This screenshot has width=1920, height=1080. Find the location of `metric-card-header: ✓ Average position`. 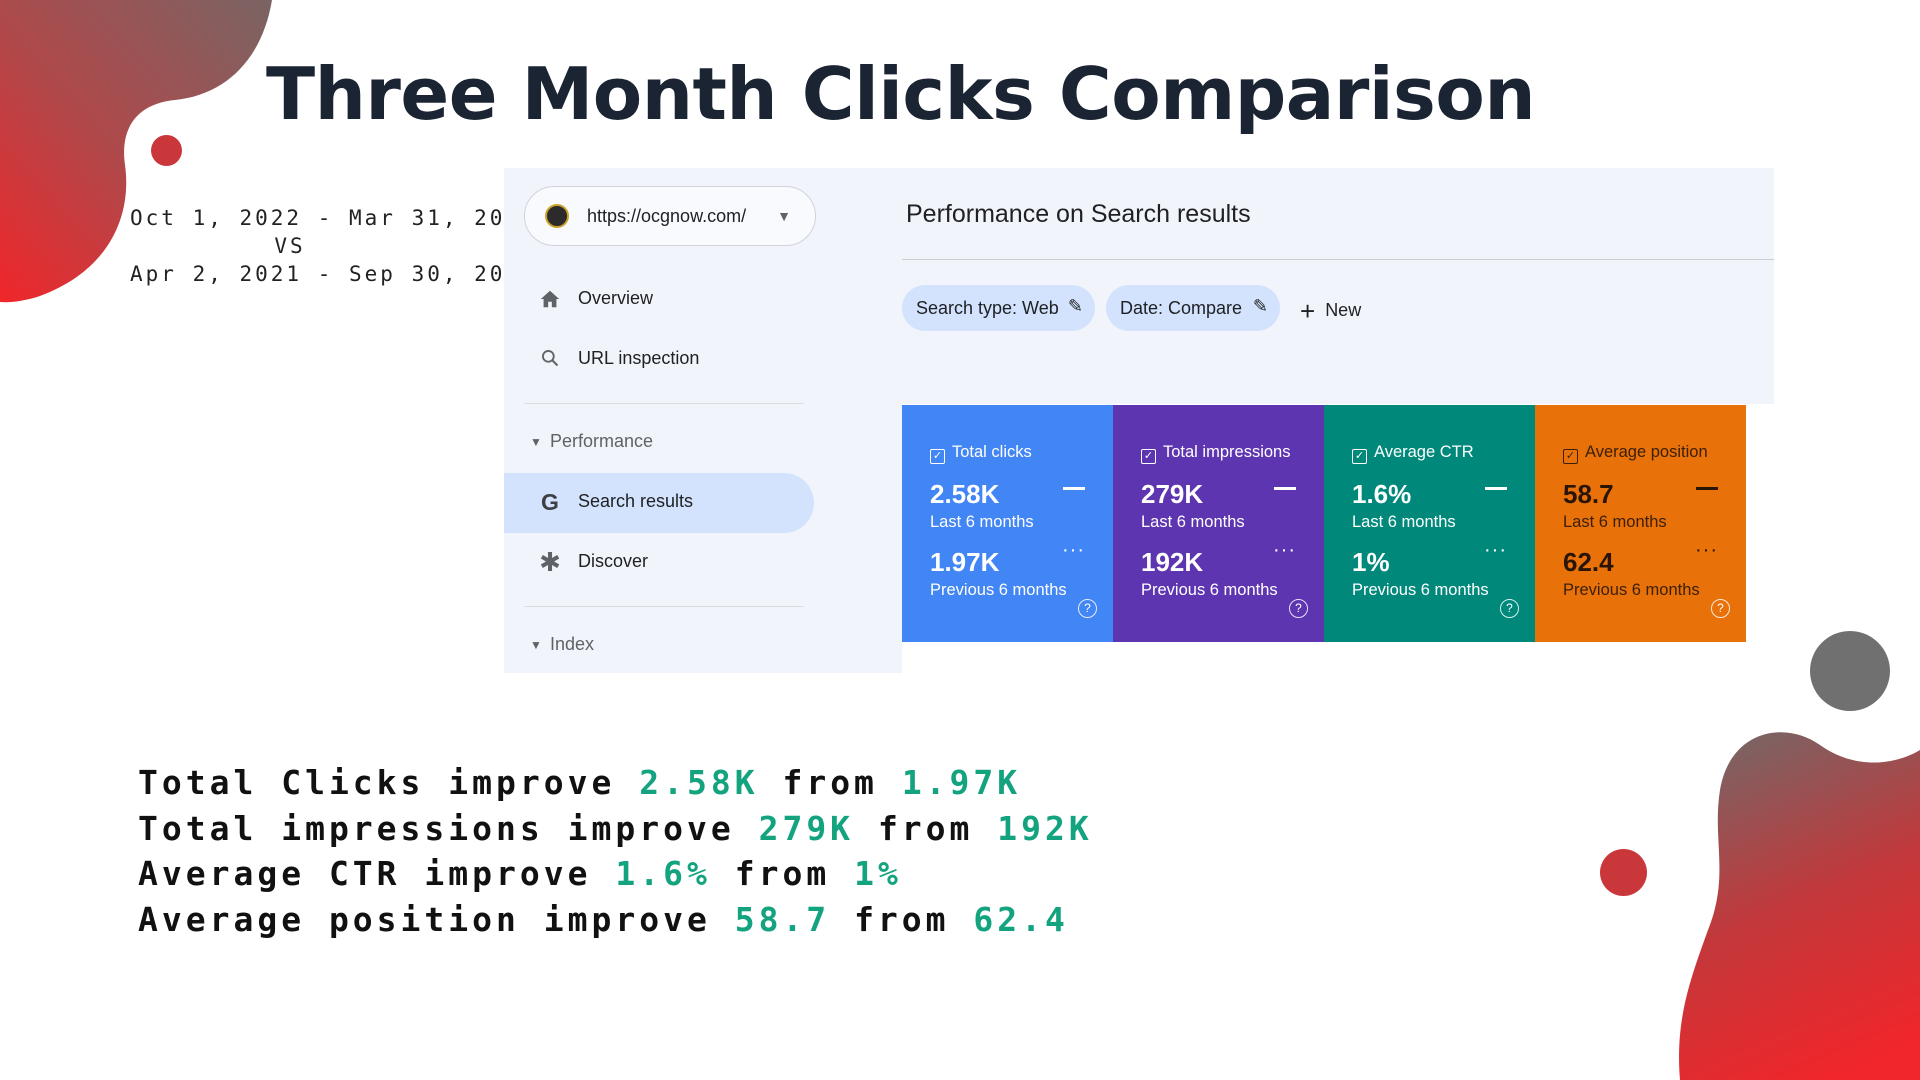

metric-card-header: ✓ Average position is located at coordinates (1635, 453).